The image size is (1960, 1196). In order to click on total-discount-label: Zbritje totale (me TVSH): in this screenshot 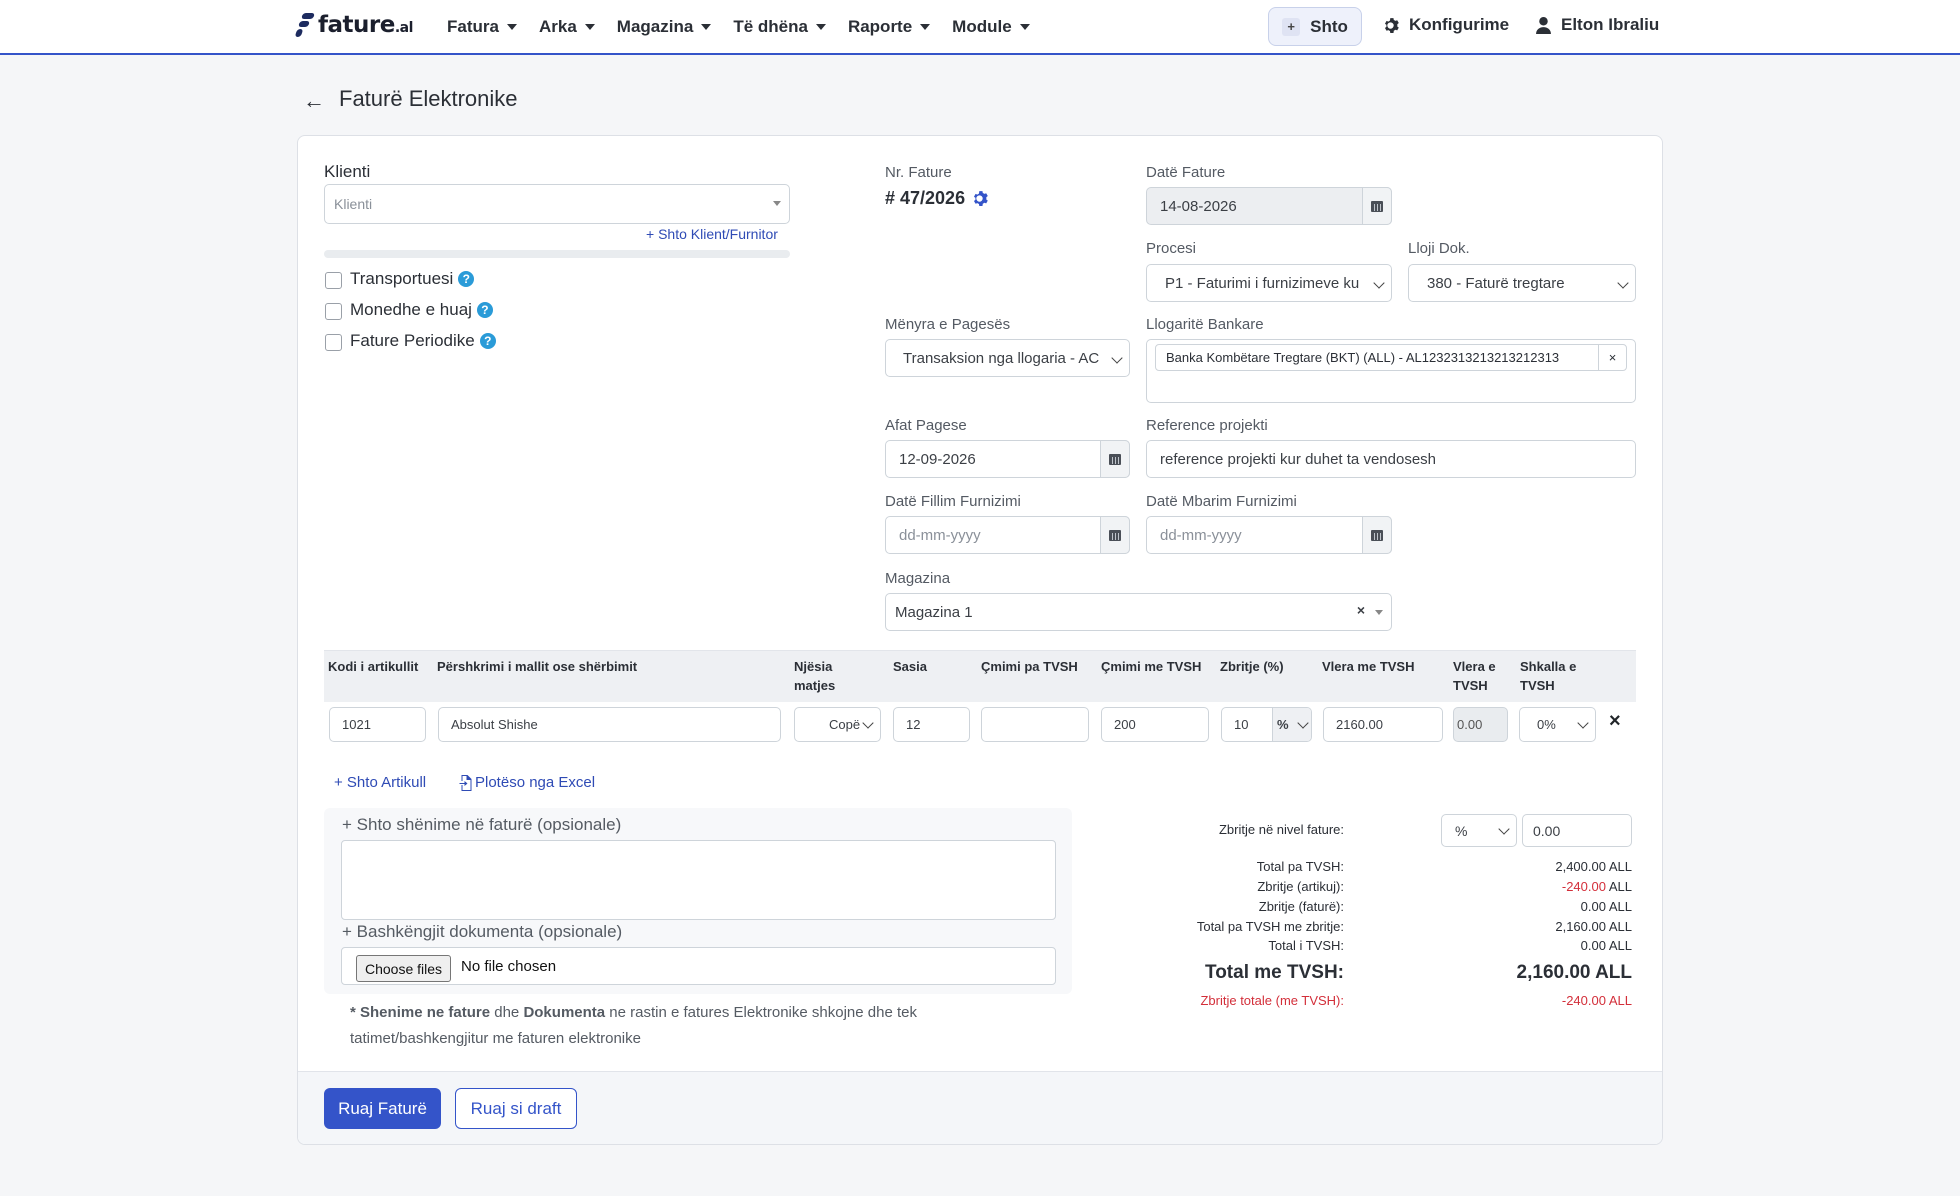, I will do `click(1272, 1000)`.